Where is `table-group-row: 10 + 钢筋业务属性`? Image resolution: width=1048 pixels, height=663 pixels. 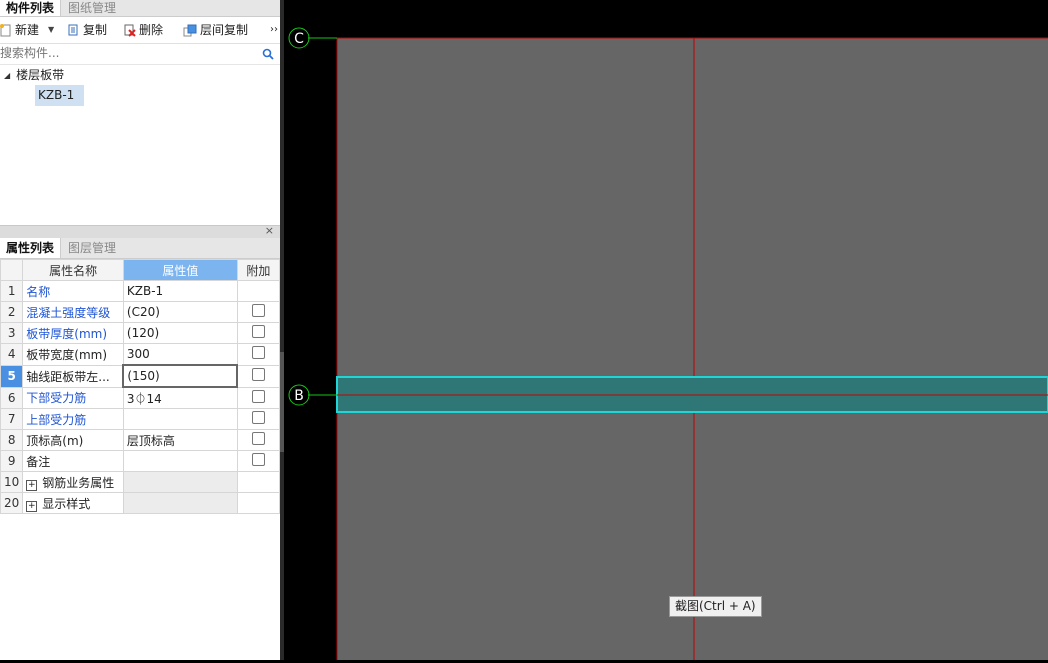 table-group-row: 10 + 钢筋业务属性 is located at coordinates (140, 482).